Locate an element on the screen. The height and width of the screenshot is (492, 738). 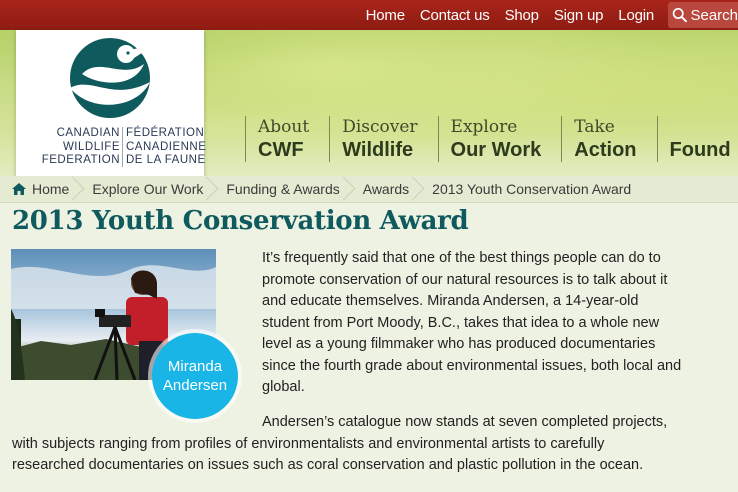
home-icon is located at coordinates (19, 189).